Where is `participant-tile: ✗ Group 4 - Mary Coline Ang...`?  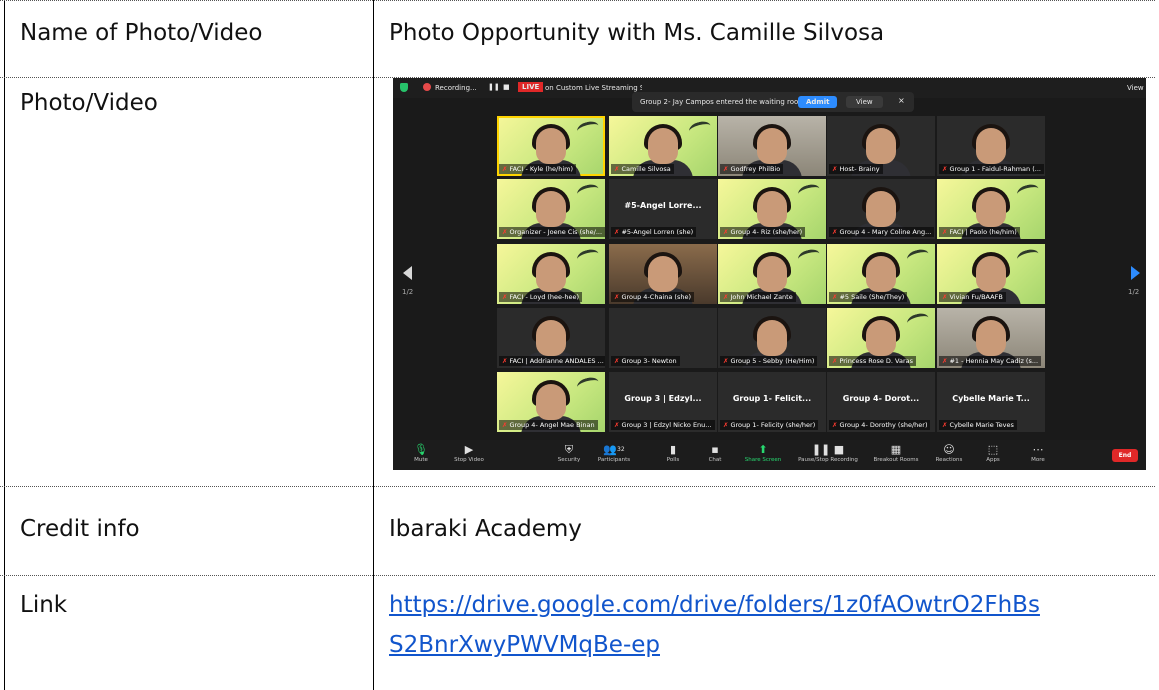
participant-tile: ✗ Group 4 - Mary Coline Ang... is located at coordinates (881, 209).